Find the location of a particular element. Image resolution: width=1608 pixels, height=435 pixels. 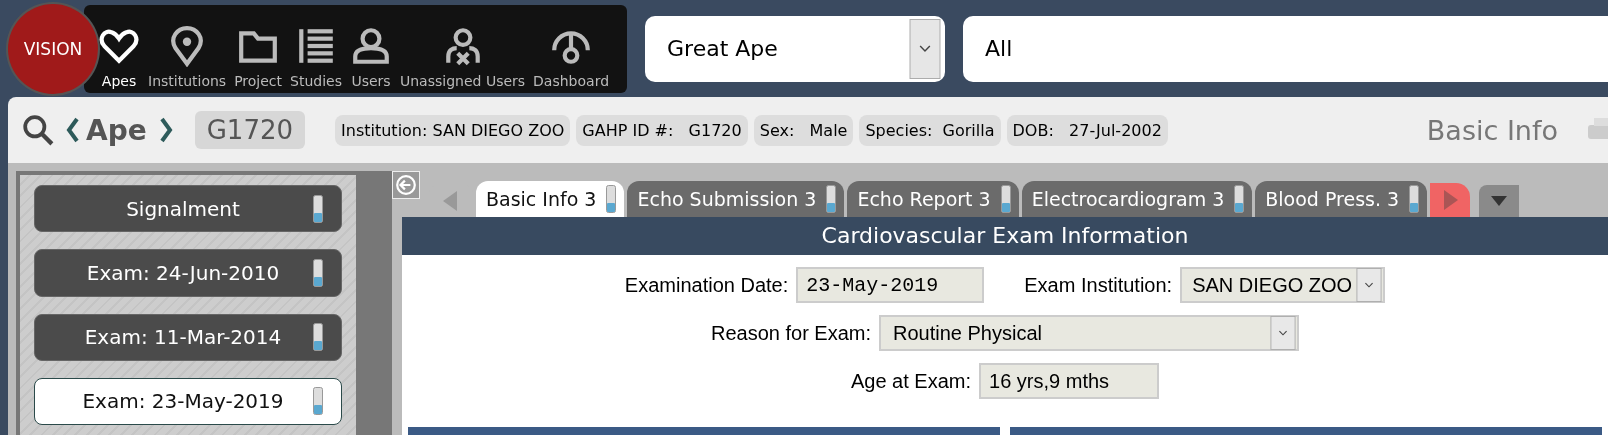

nav-item: Dashboard is located at coordinates (571, 56).